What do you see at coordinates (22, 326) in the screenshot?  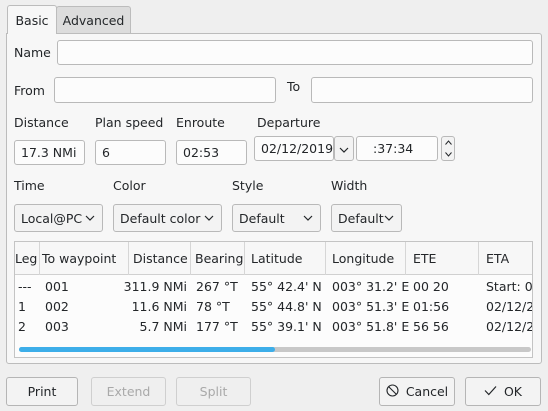 I see `cell-leg: 2` at bounding box center [22, 326].